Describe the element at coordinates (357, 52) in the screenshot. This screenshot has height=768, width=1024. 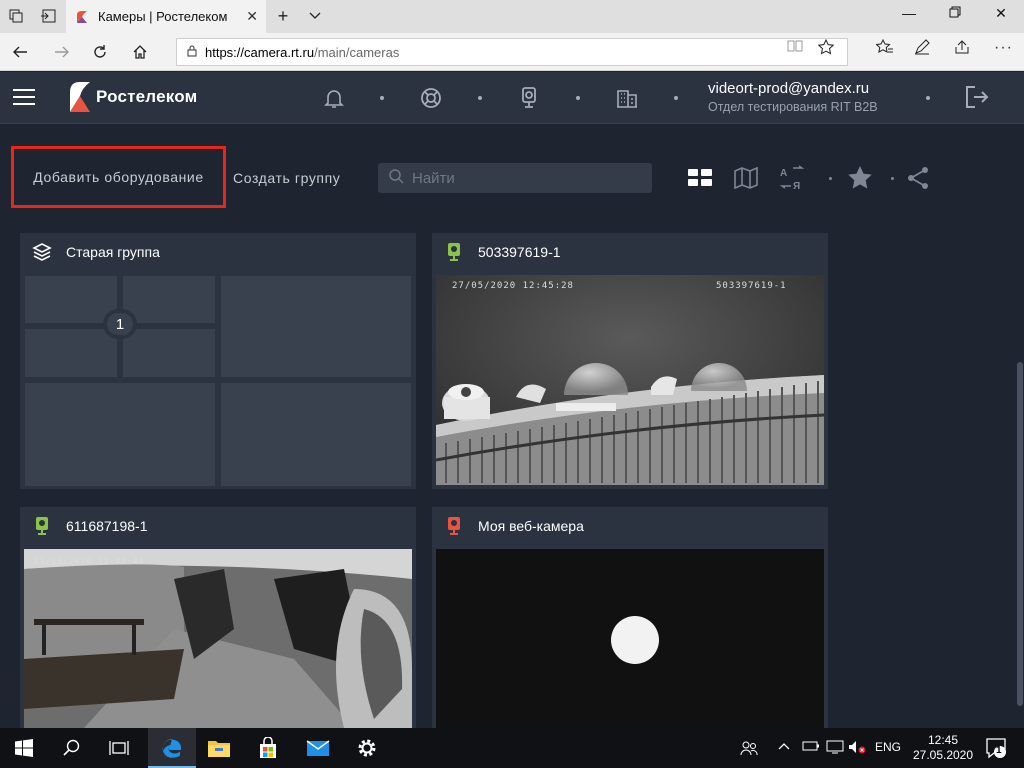
I see `url-path: /main/cameras` at that location.